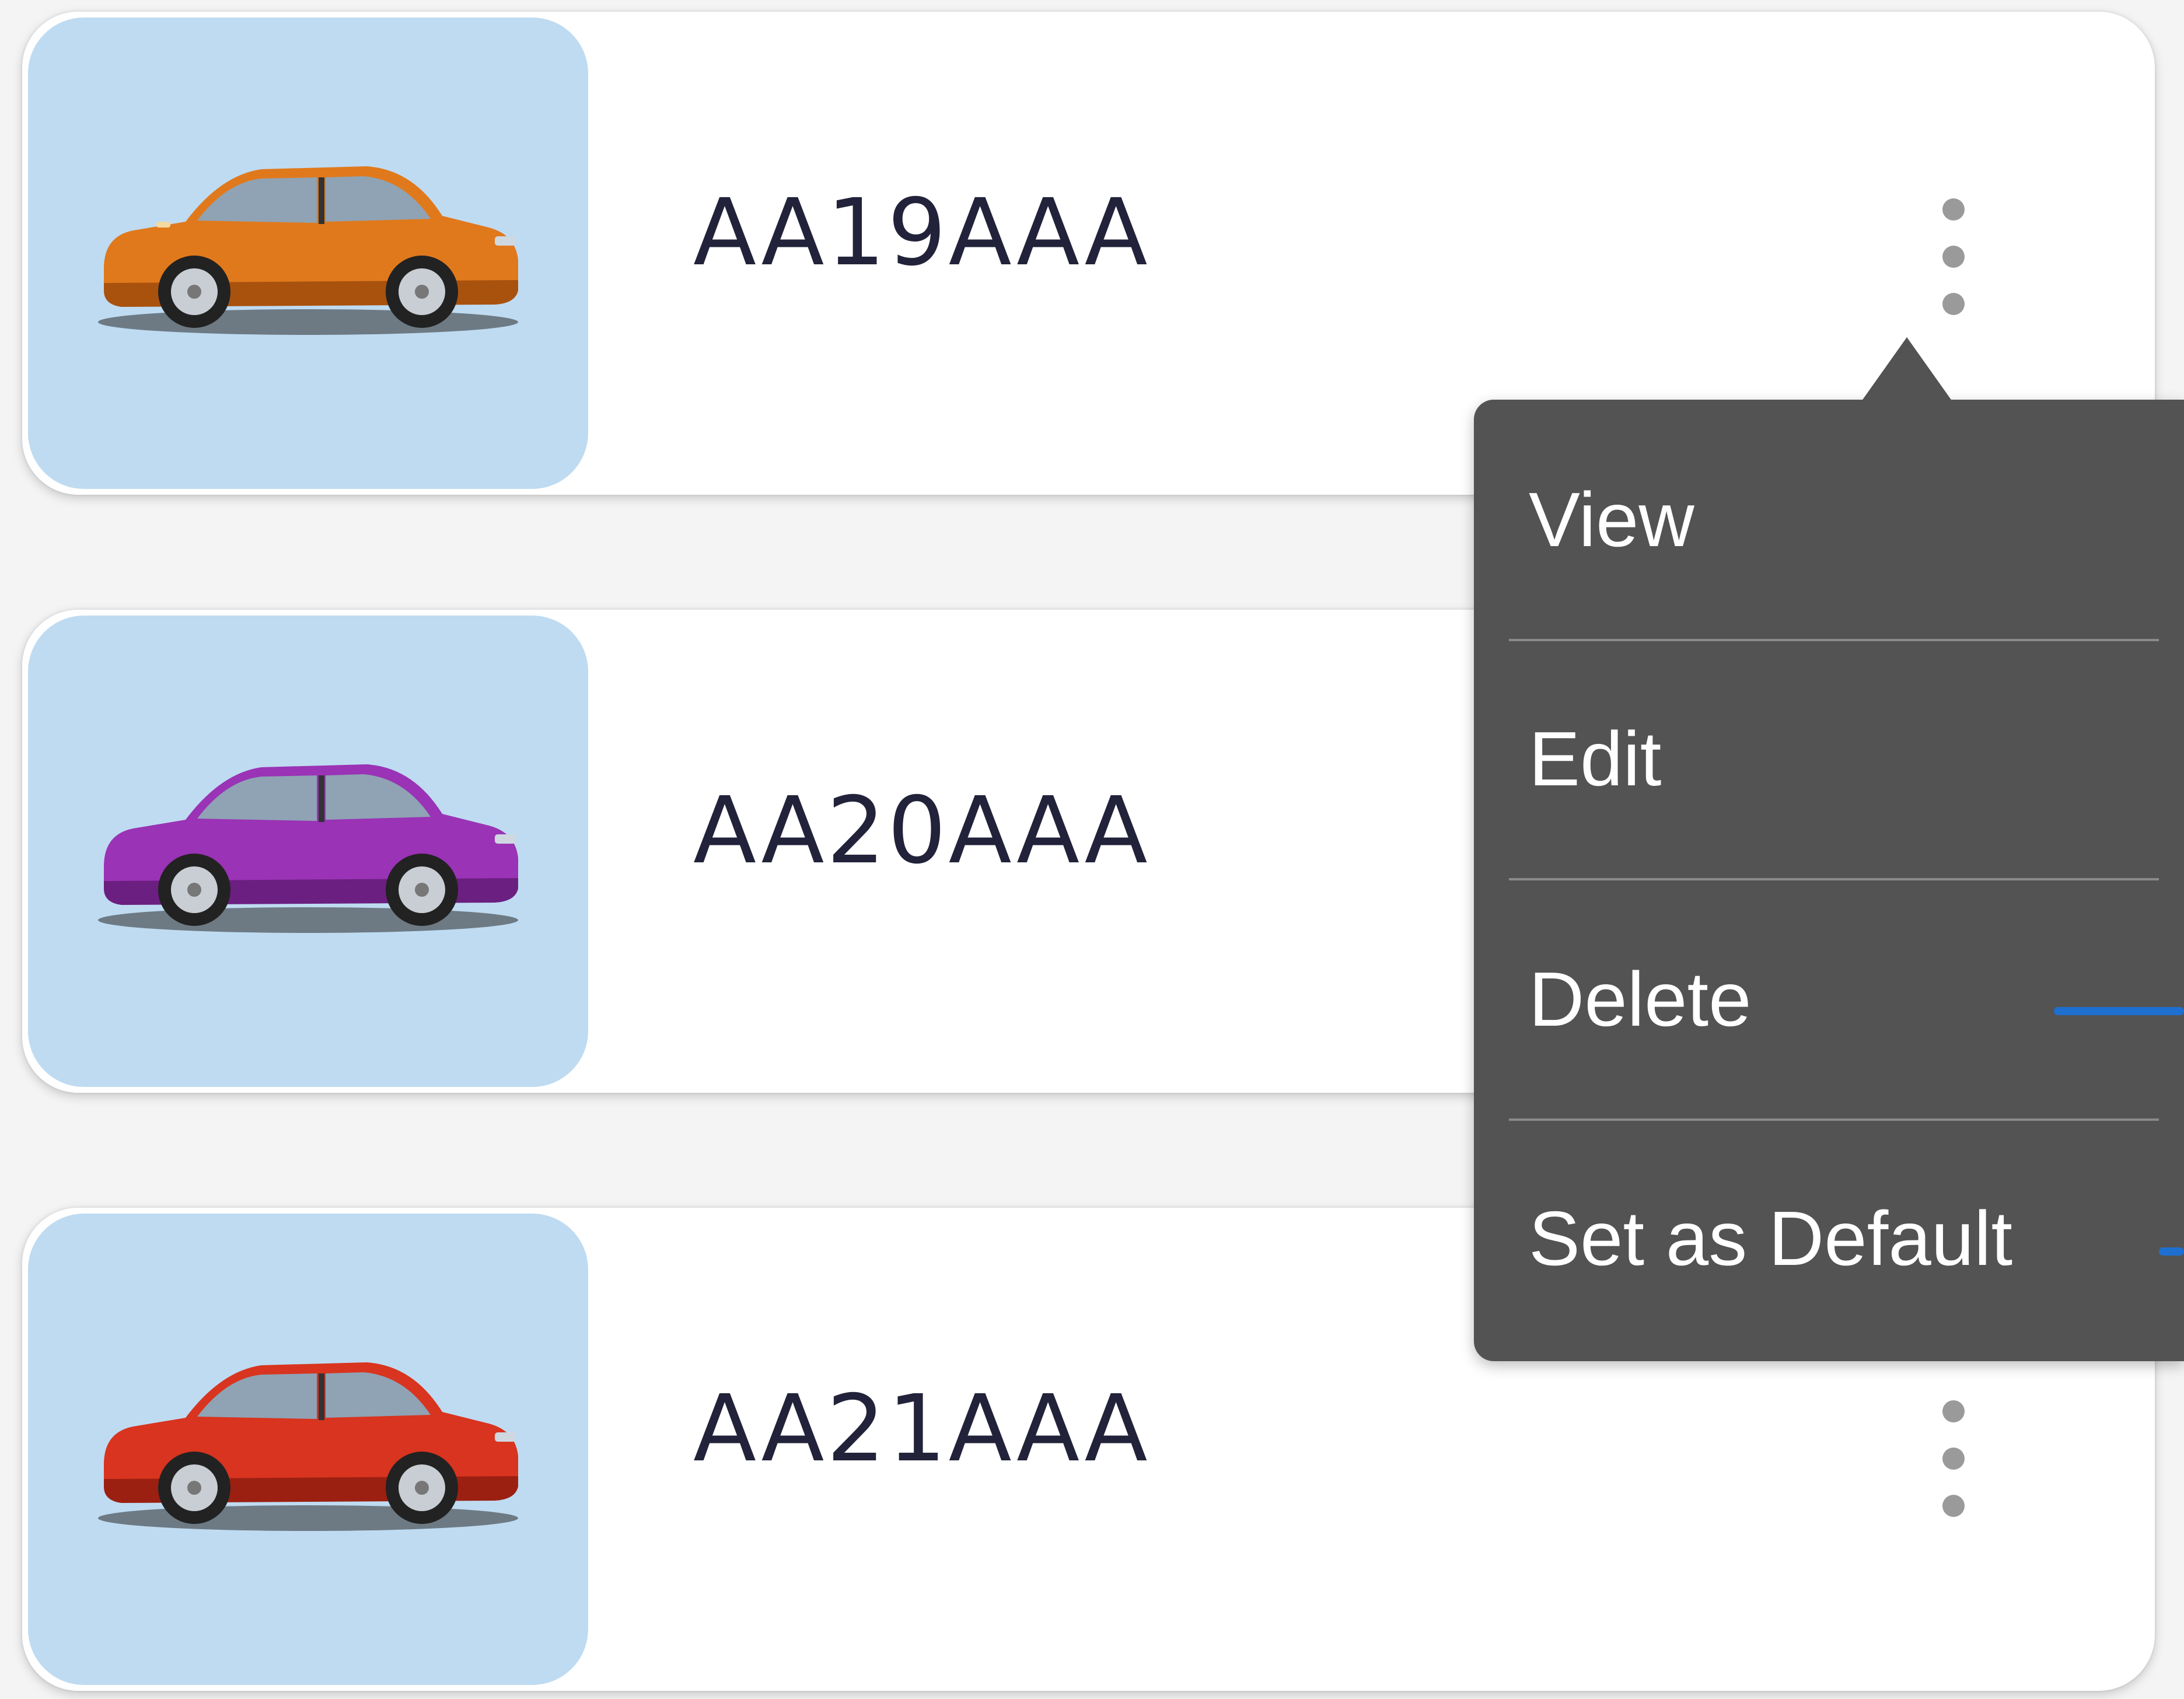  What do you see at coordinates (1906, 369) in the screenshot?
I see `menu-pointer` at bounding box center [1906, 369].